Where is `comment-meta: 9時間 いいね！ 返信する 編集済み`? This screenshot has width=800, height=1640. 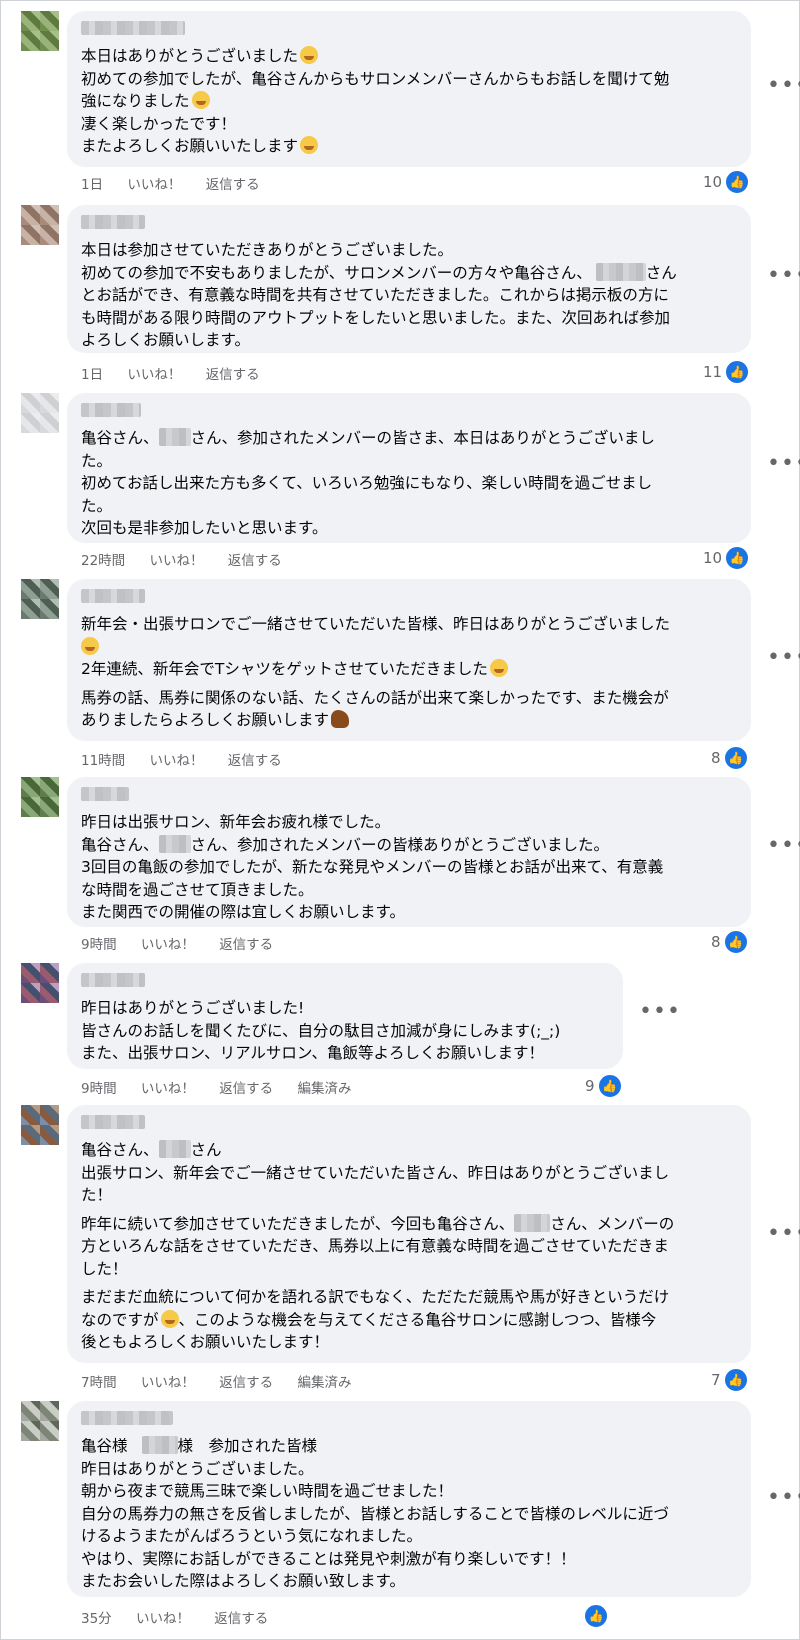 comment-meta: 9時間 いいね！ 返信する 編集済み is located at coordinates (226, 1087).